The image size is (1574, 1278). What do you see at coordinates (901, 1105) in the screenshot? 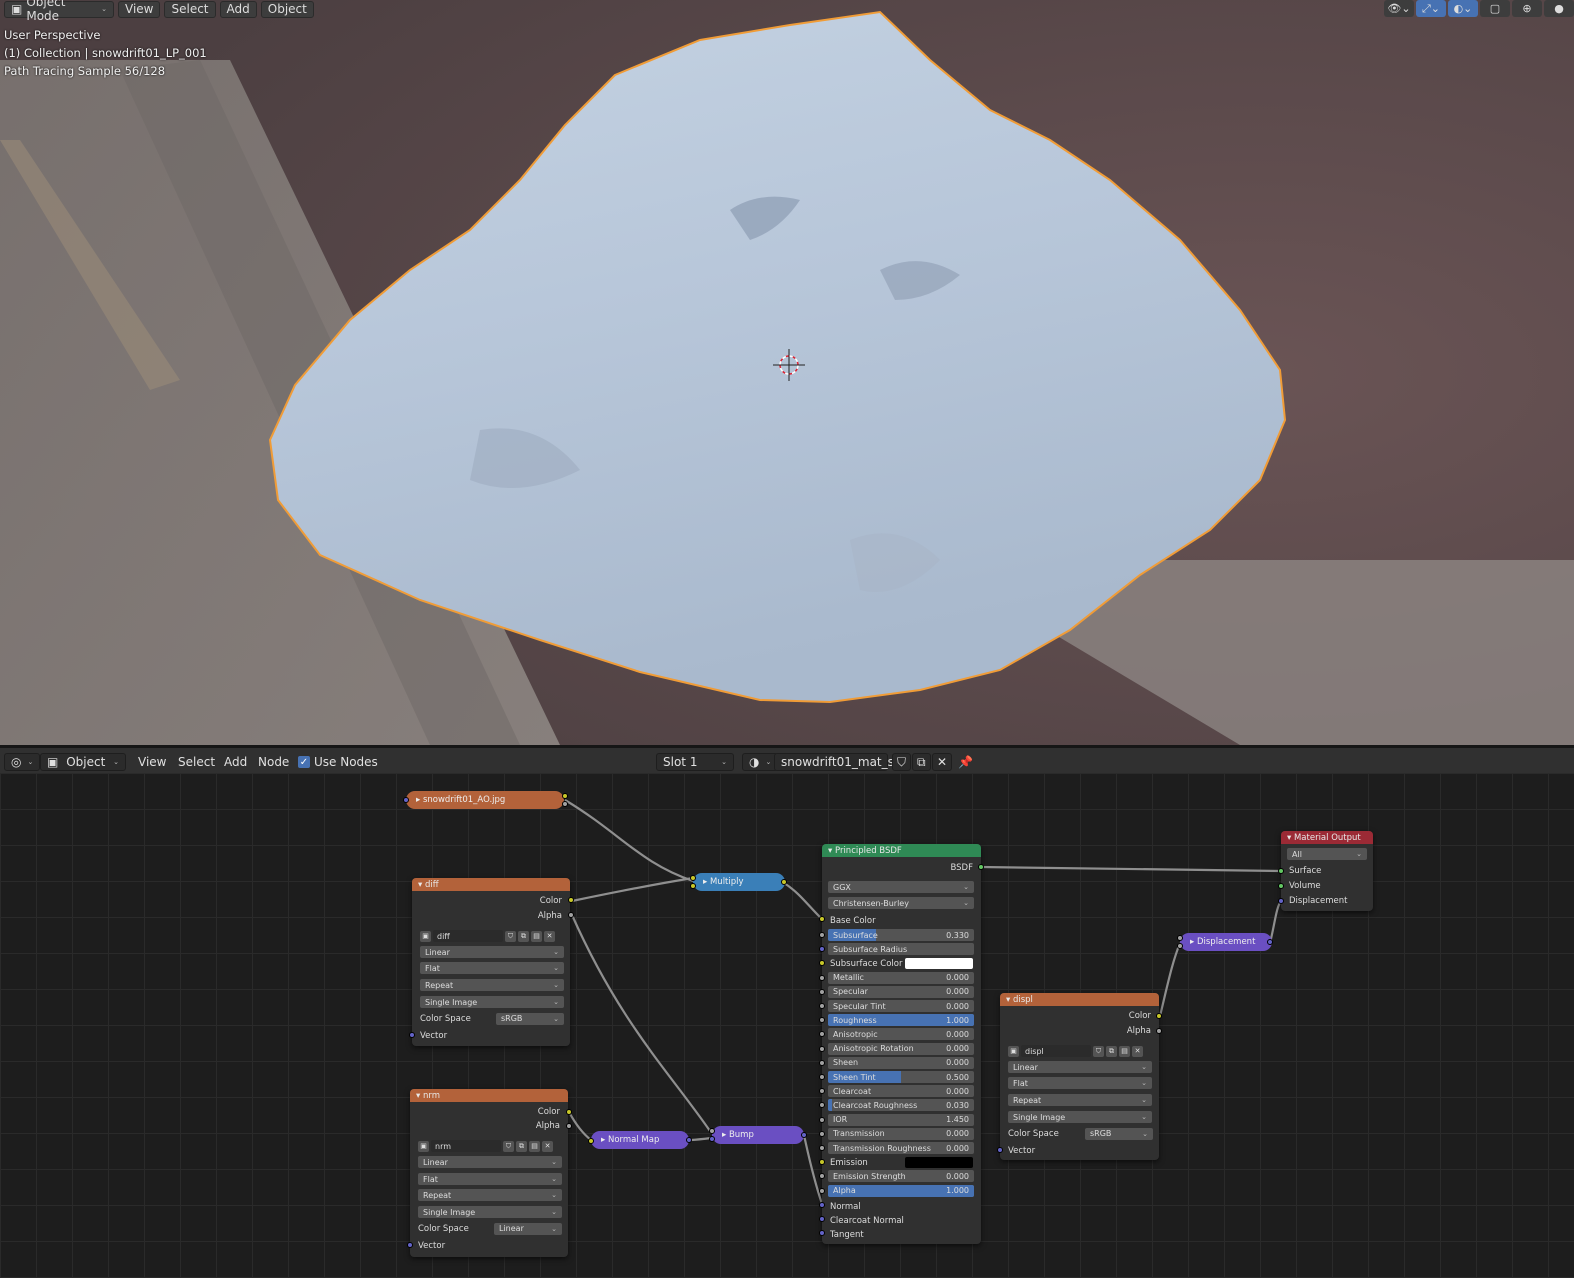
I see `param-clearcoat-roughness: Clearcoat Roughness 0.030` at bounding box center [901, 1105].